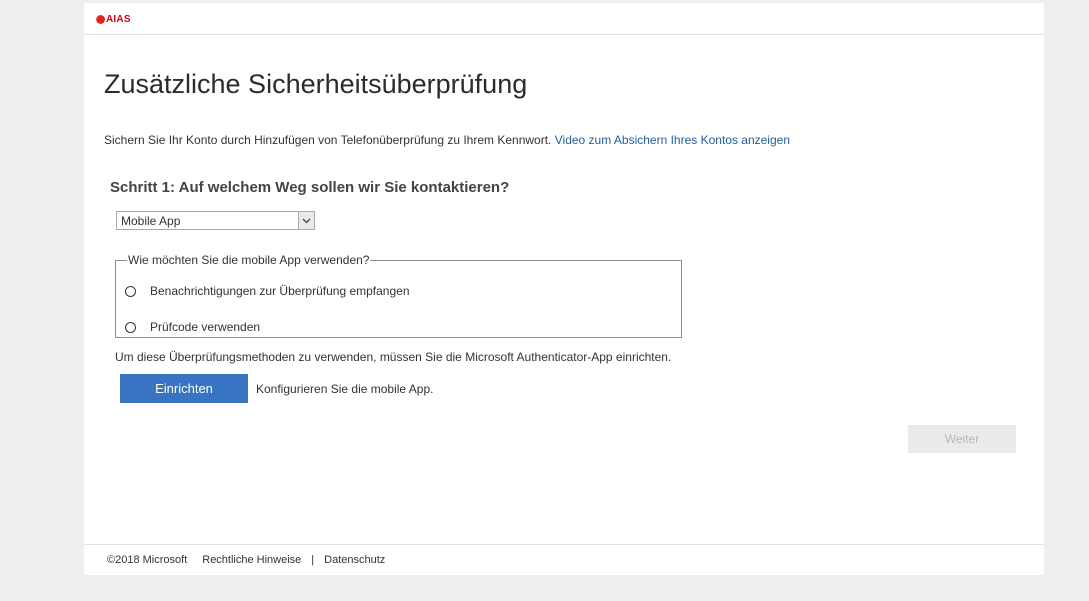 This screenshot has width=1089, height=601. What do you see at coordinates (564, 19) in the screenshot?
I see `top-bar: AIAS` at bounding box center [564, 19].